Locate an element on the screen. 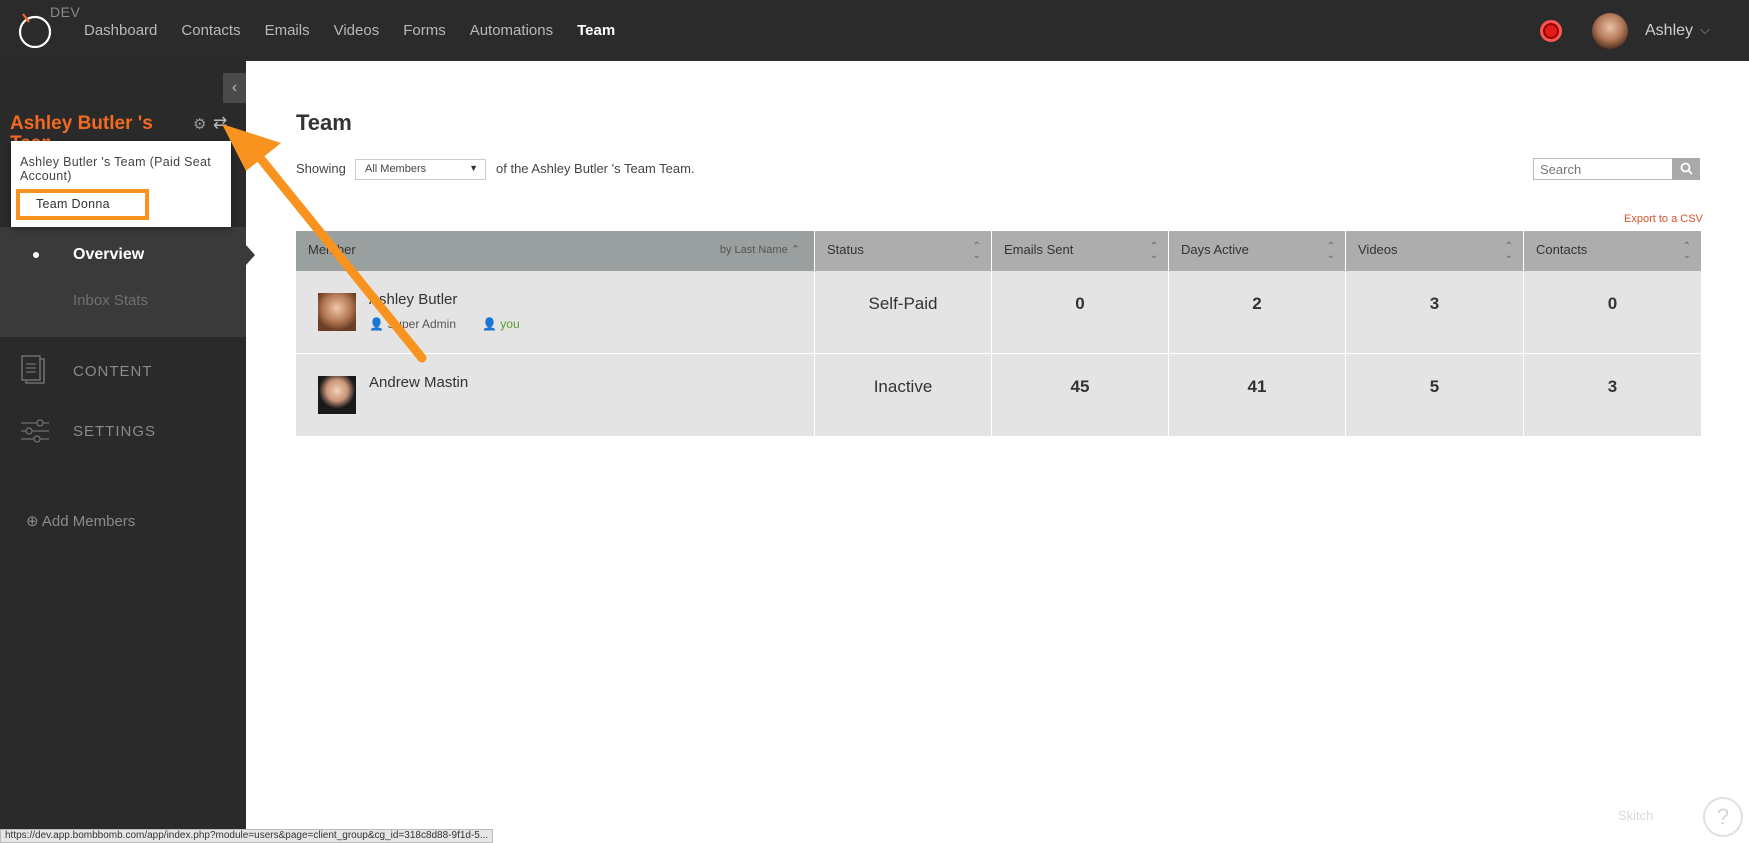 This screenshot has width=1749, height=843. app-logo-icon is located at coordinates (35, 29).